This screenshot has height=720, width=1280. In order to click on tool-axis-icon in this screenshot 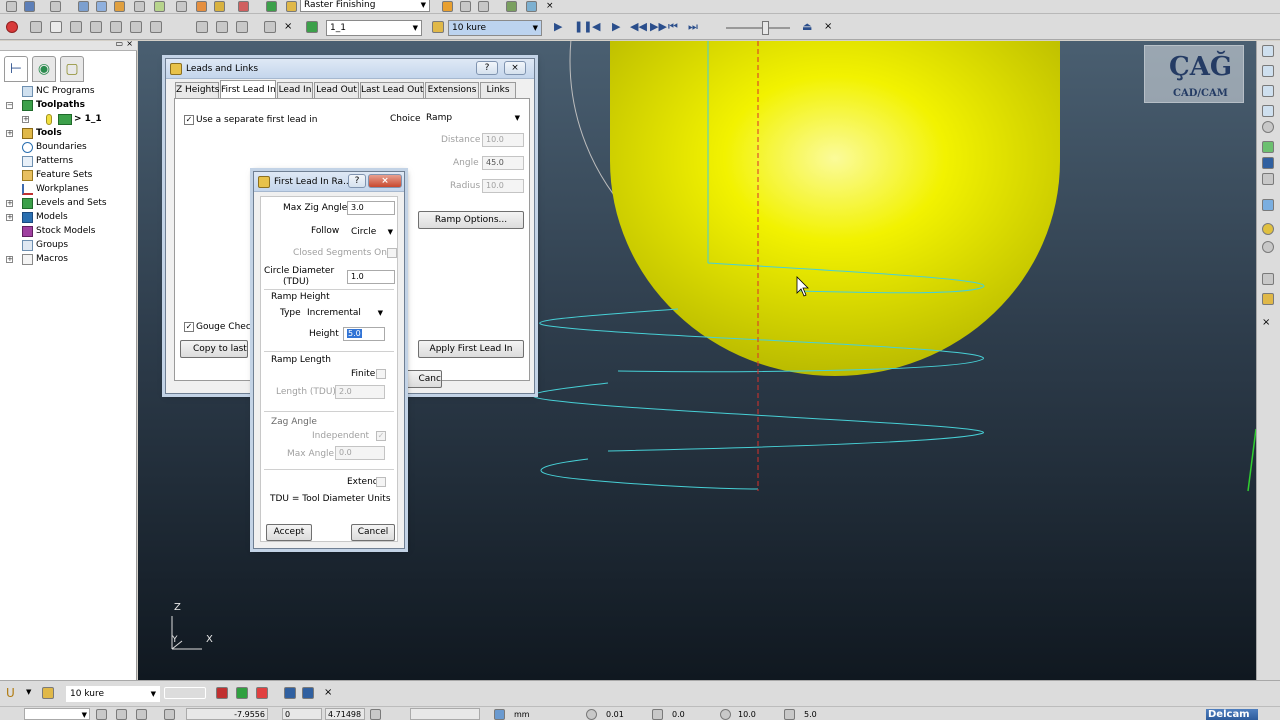, I will do `click(308, 693)`.